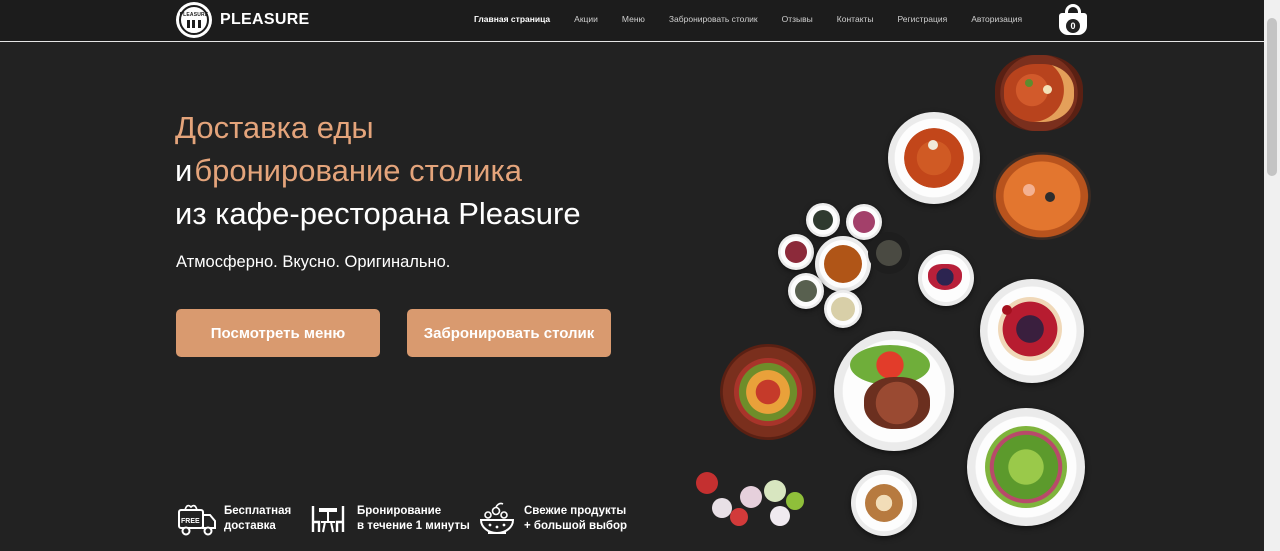  I want to click on green-salad-image, so click(1026, 467).